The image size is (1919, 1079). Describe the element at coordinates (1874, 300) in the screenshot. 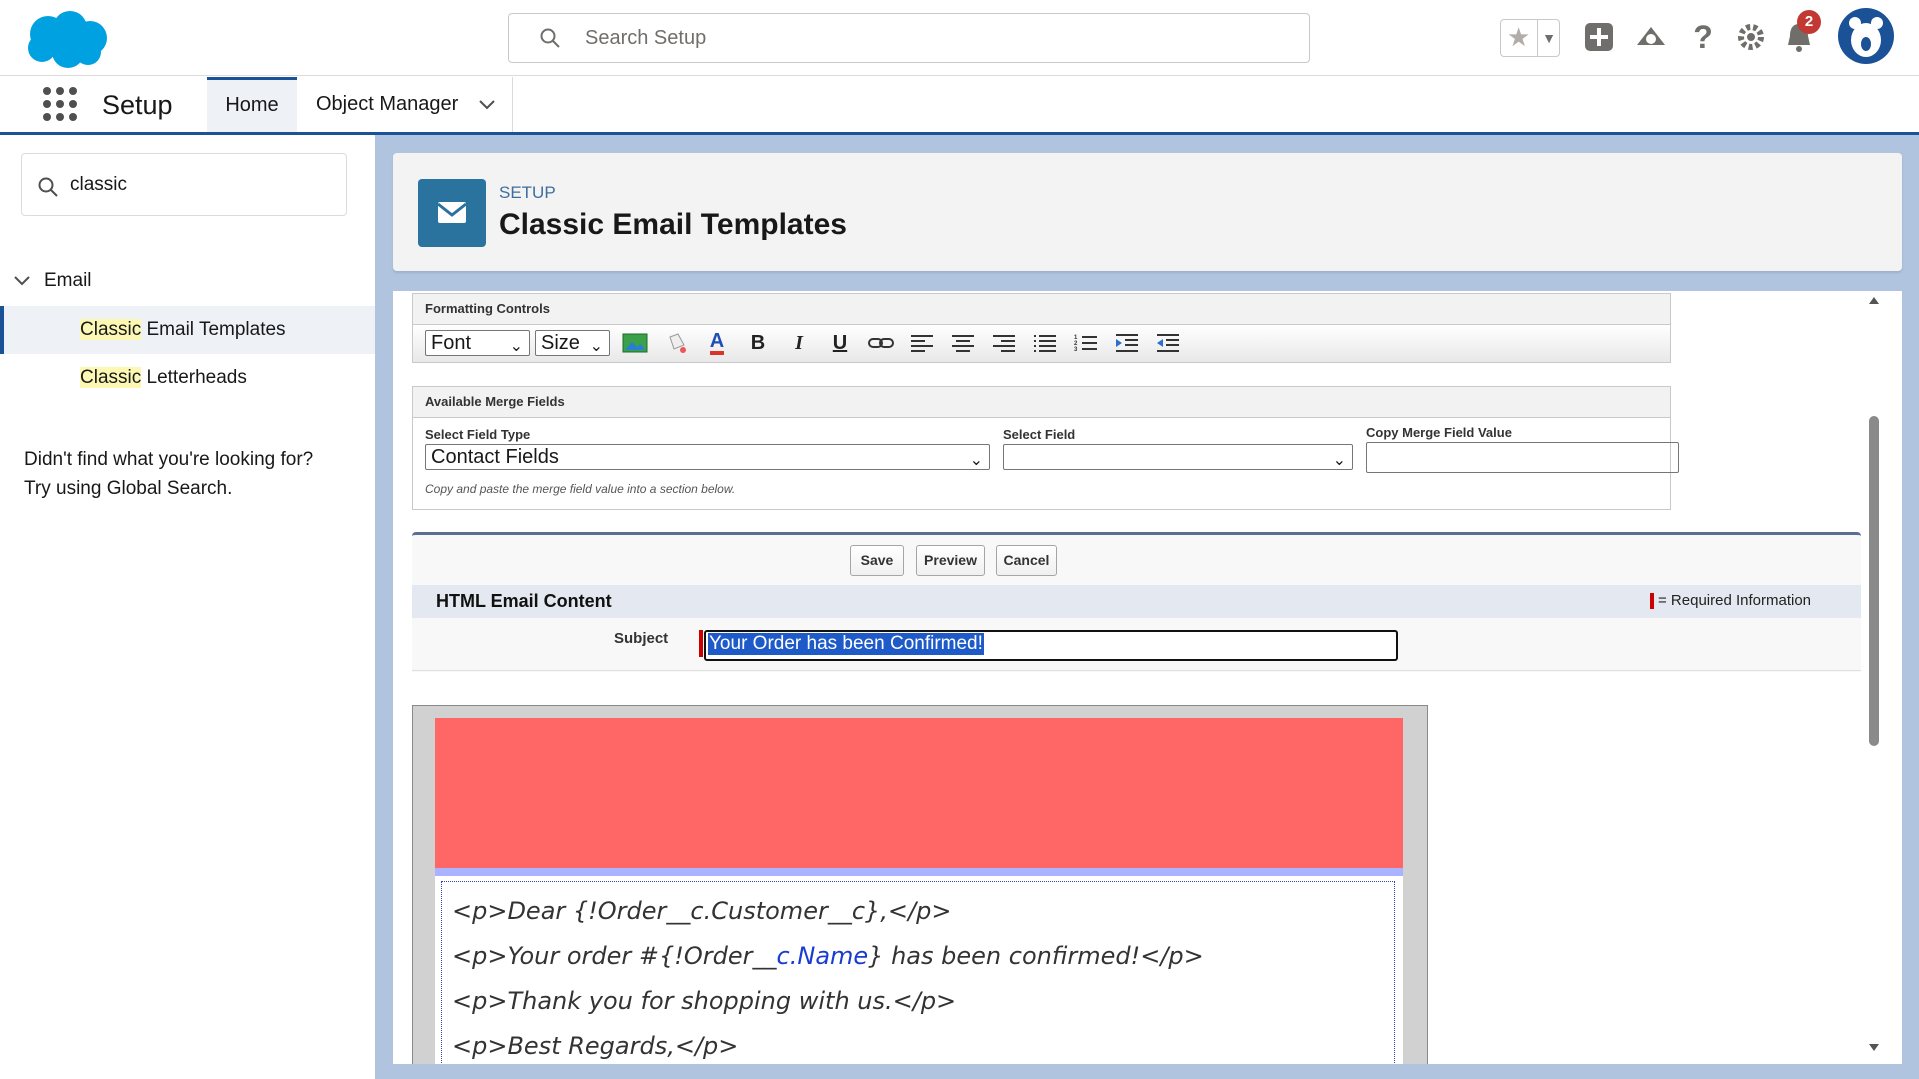

I see `scroll-up-icon` at that location.